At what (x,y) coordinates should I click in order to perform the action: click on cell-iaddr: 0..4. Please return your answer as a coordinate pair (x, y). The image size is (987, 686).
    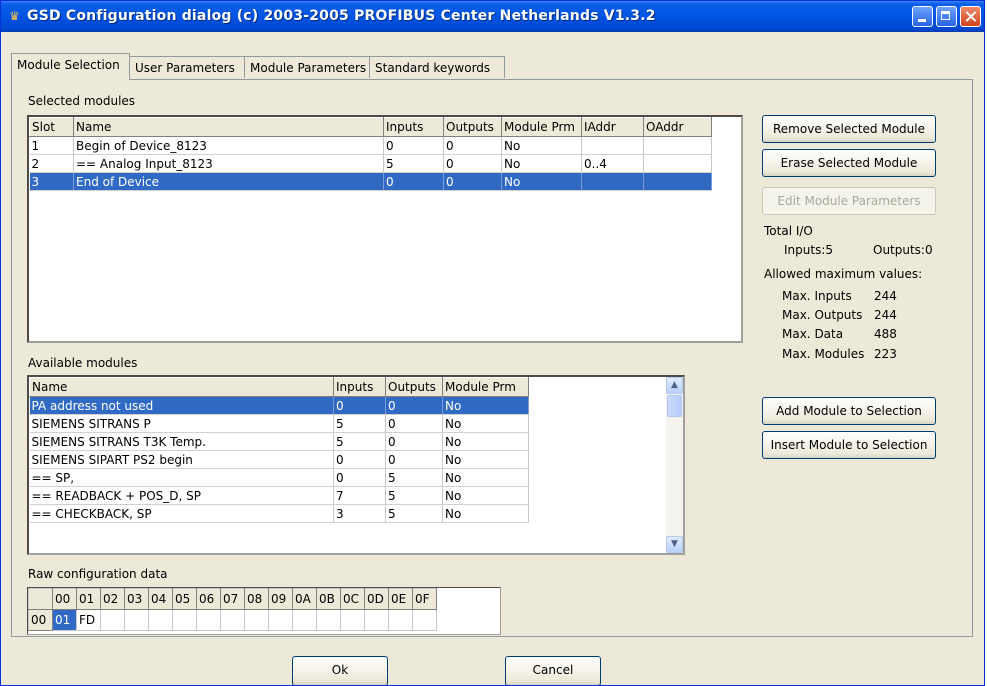
    Looking at the image, I should click on (612, 163).